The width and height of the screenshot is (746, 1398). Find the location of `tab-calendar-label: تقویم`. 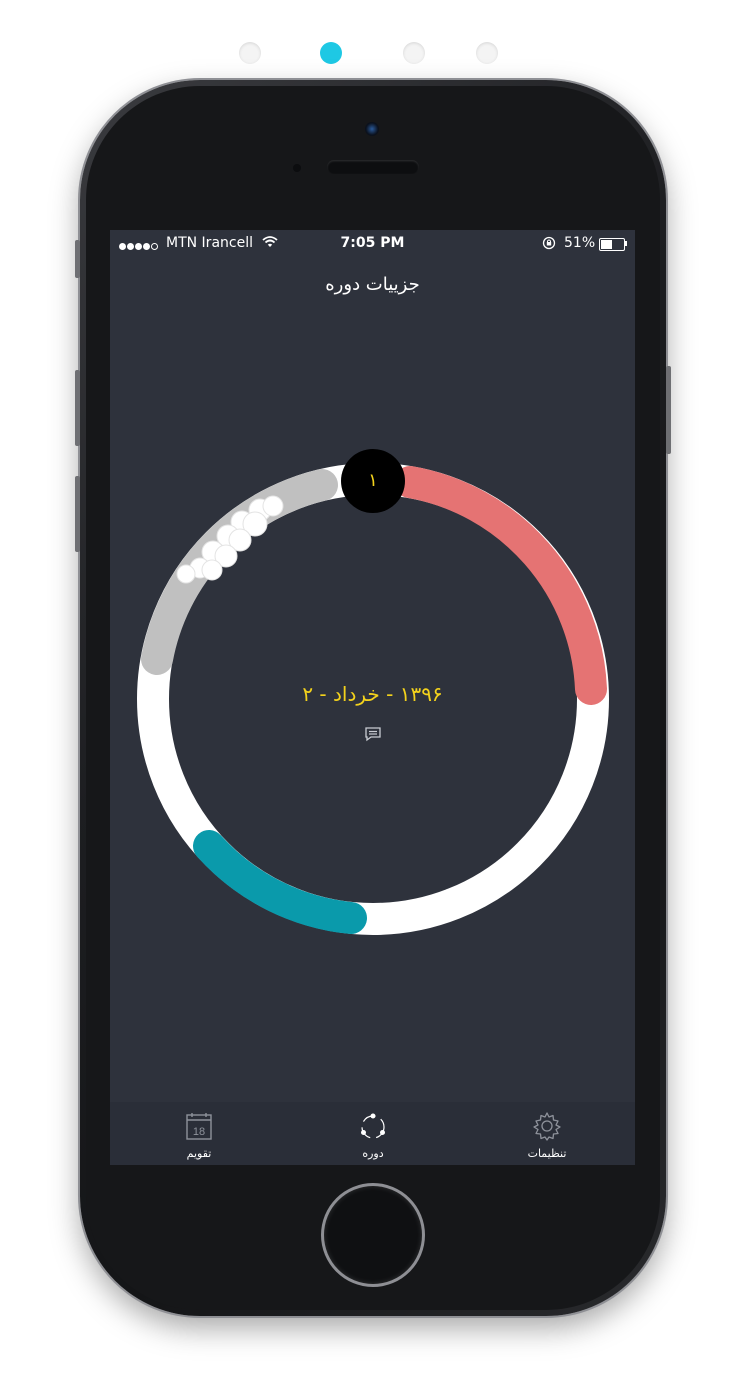

tab-calendar-label: تقویم is located at coordinates (199, 1153).